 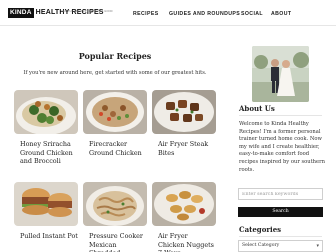 What do you see at coordinates (257, 108) in the screenshot?
I see `about-heading: About Us` at bounding box center [257, 108].